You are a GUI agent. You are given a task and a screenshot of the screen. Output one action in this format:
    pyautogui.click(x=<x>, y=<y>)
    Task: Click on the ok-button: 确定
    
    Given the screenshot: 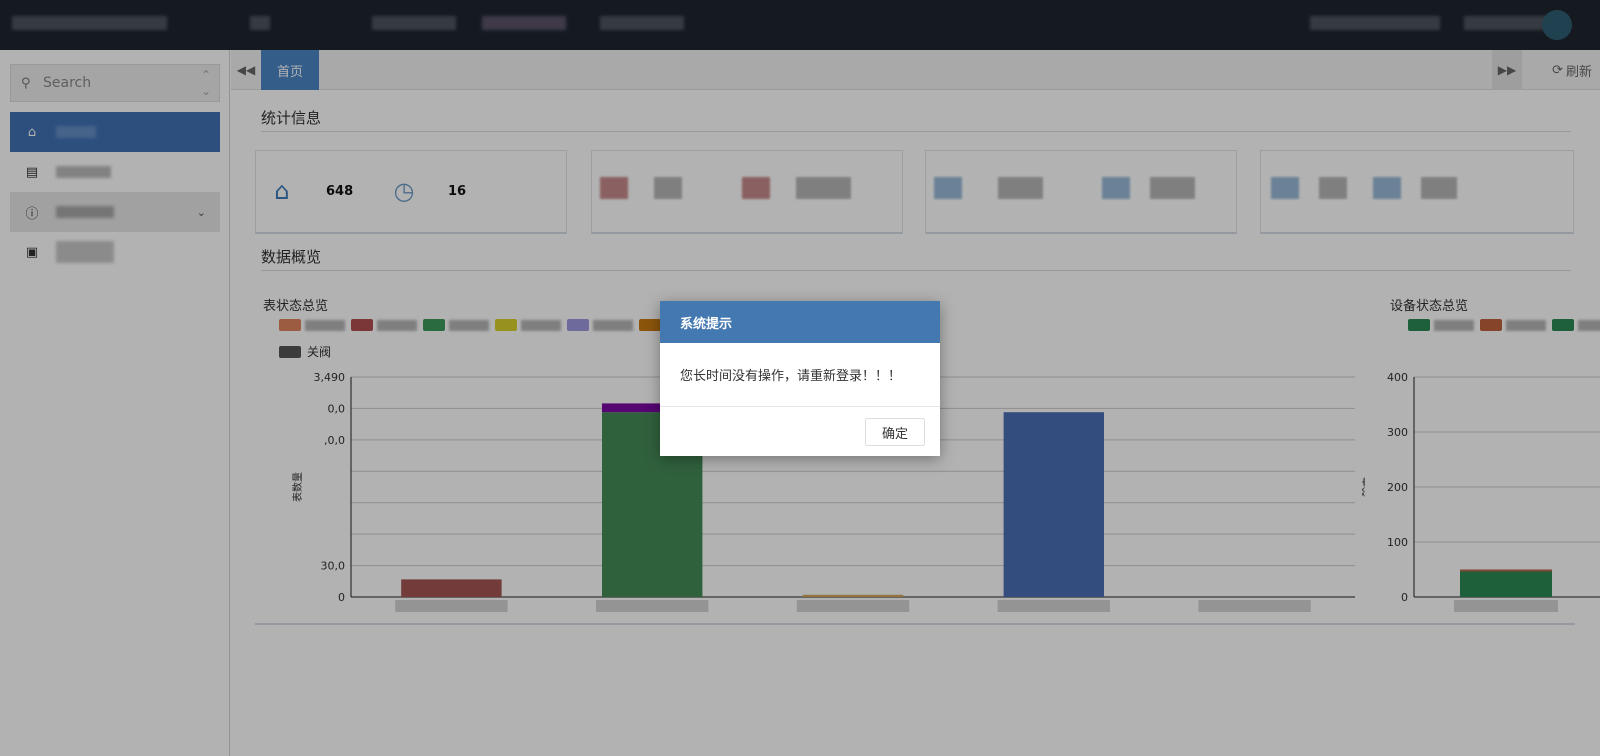 What is the action you would take?
    pyautogui.click(x=895, y=432)
    